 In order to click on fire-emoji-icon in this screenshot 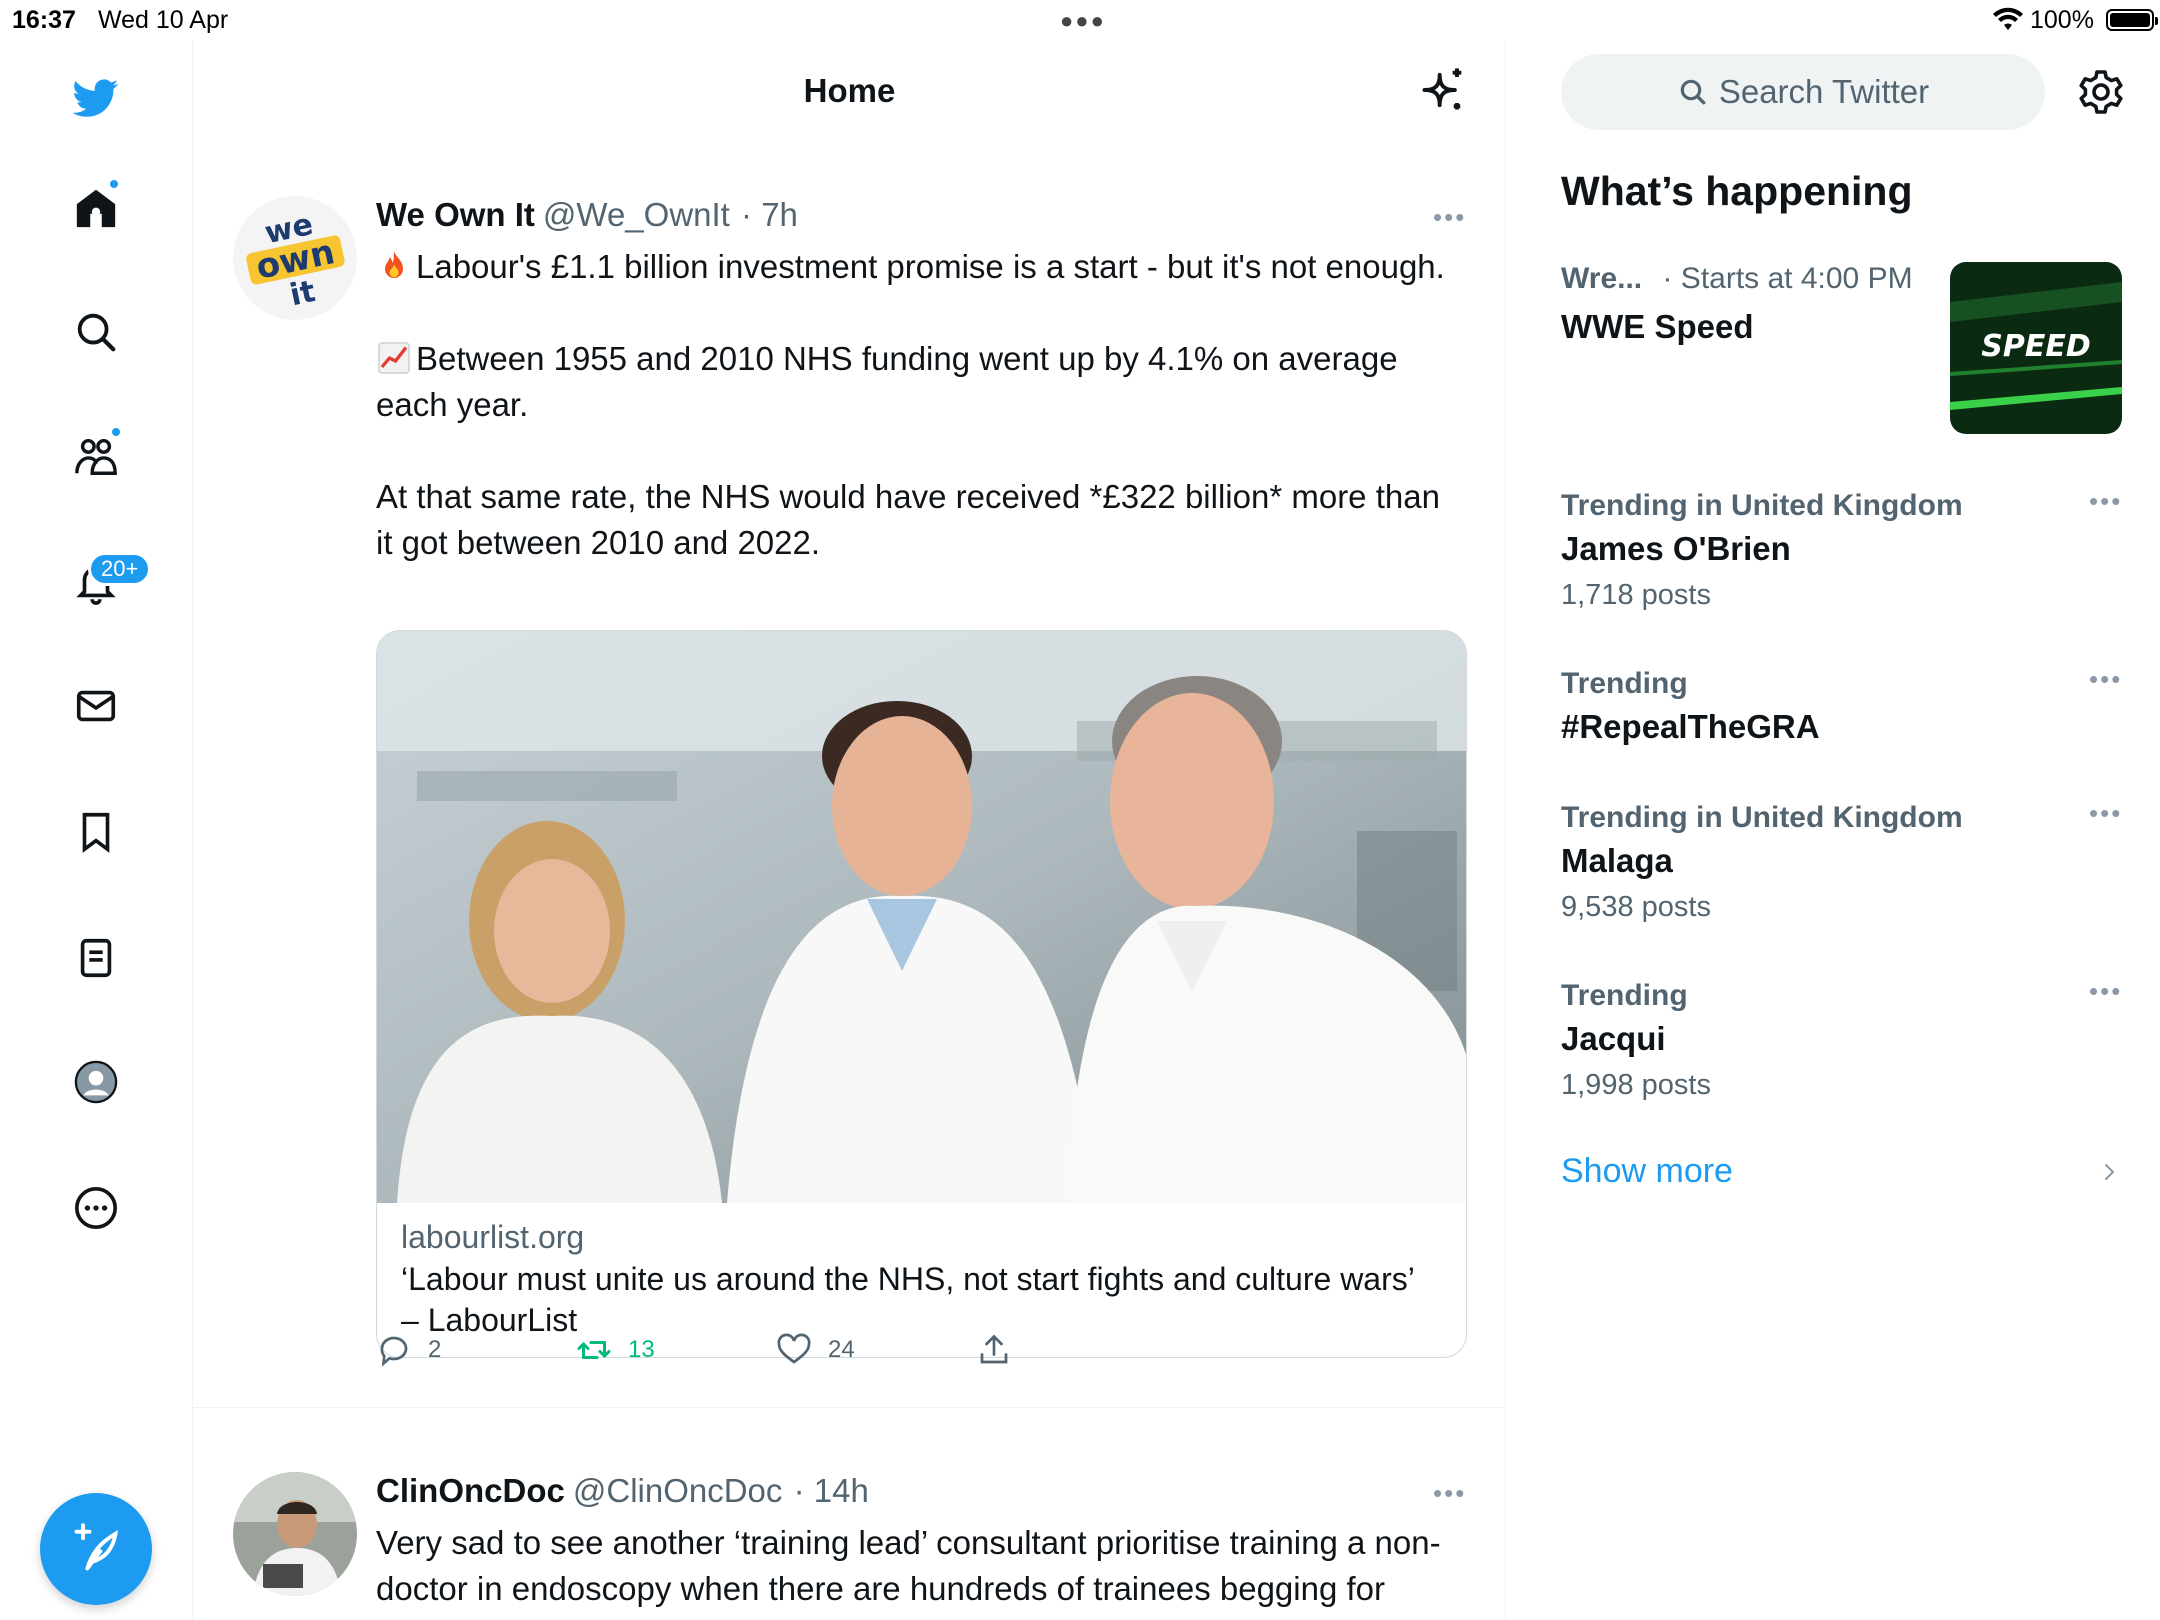, I will do `click(394, 264)`.